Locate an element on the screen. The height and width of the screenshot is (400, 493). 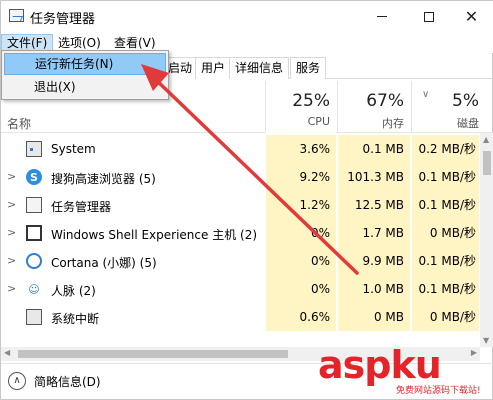
column-disk-header: ∨ 5% 磁盘 is located at coordinates (448, 107).